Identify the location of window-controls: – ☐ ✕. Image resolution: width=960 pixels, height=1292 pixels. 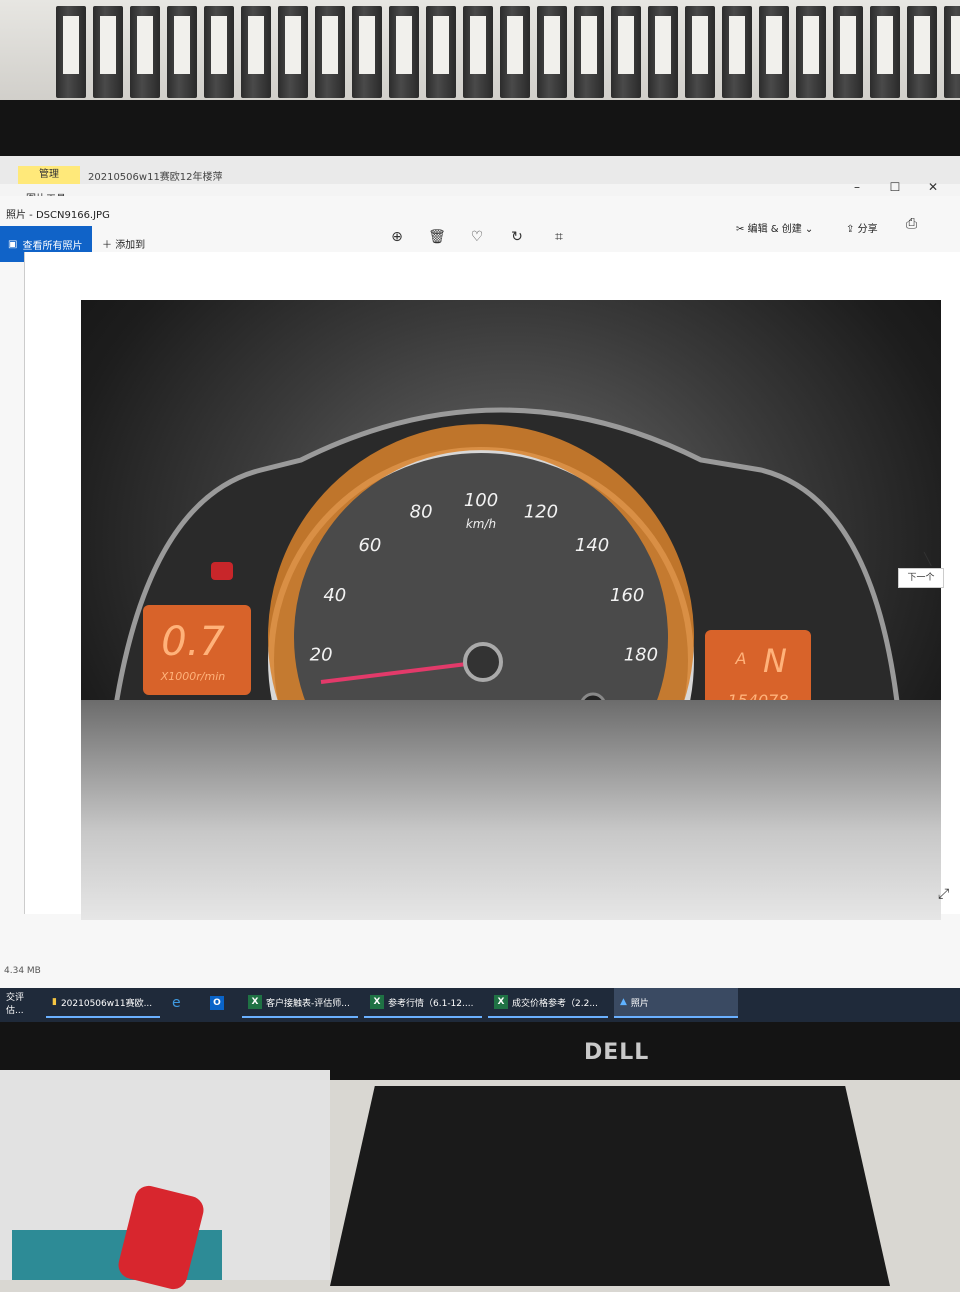
(895, 187).